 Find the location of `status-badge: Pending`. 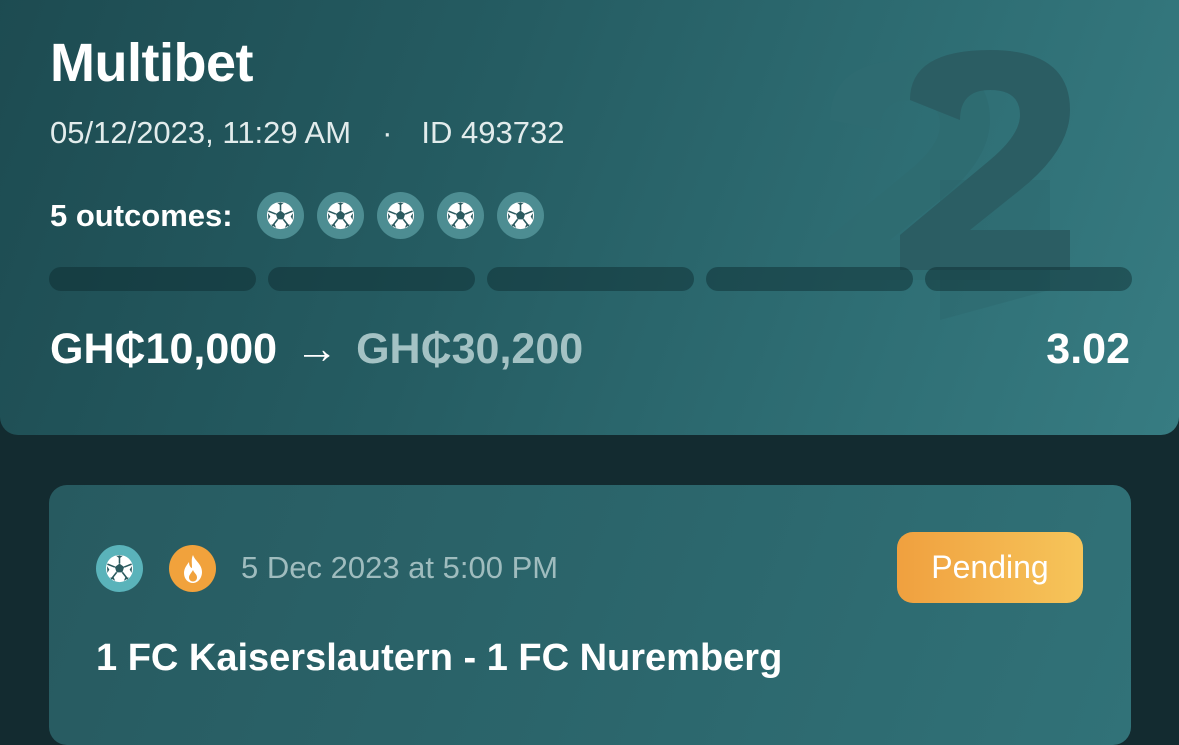

status-badge: Pending is located at coordinates (990, 567).